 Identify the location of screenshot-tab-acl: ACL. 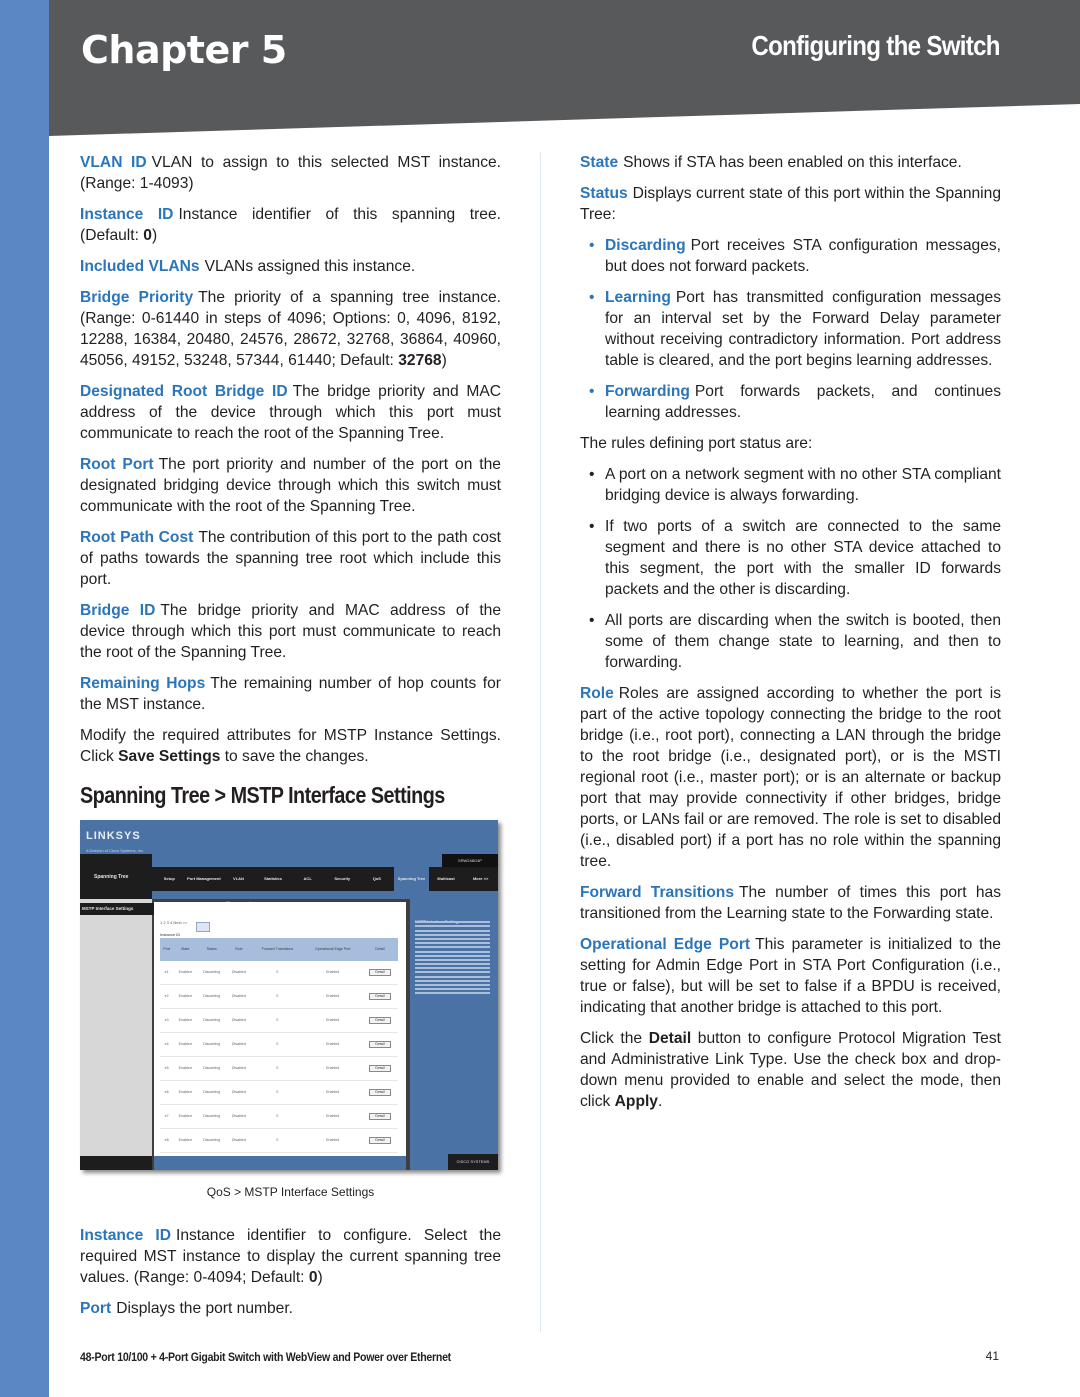
(307, 879).